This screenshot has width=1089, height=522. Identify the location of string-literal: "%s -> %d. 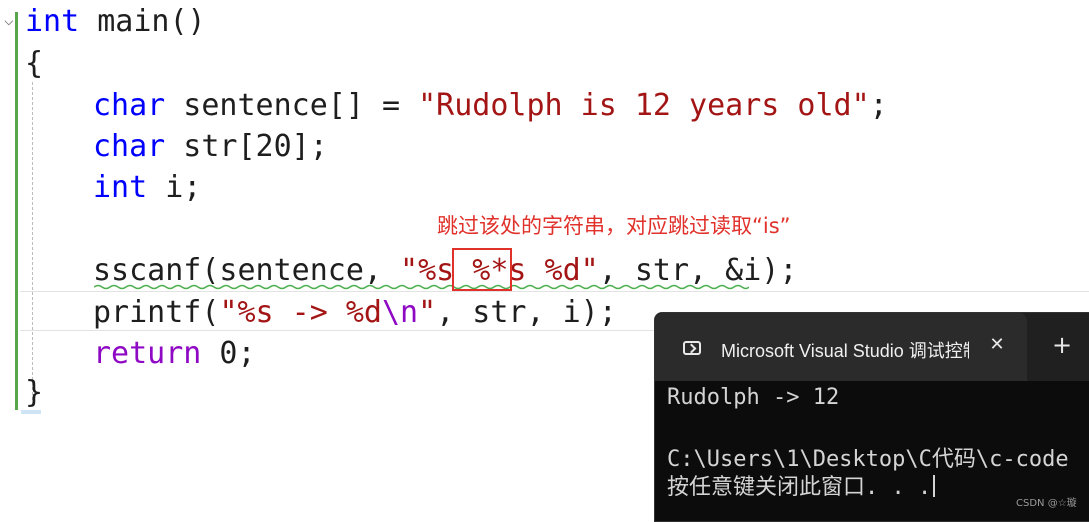
(300, 312).